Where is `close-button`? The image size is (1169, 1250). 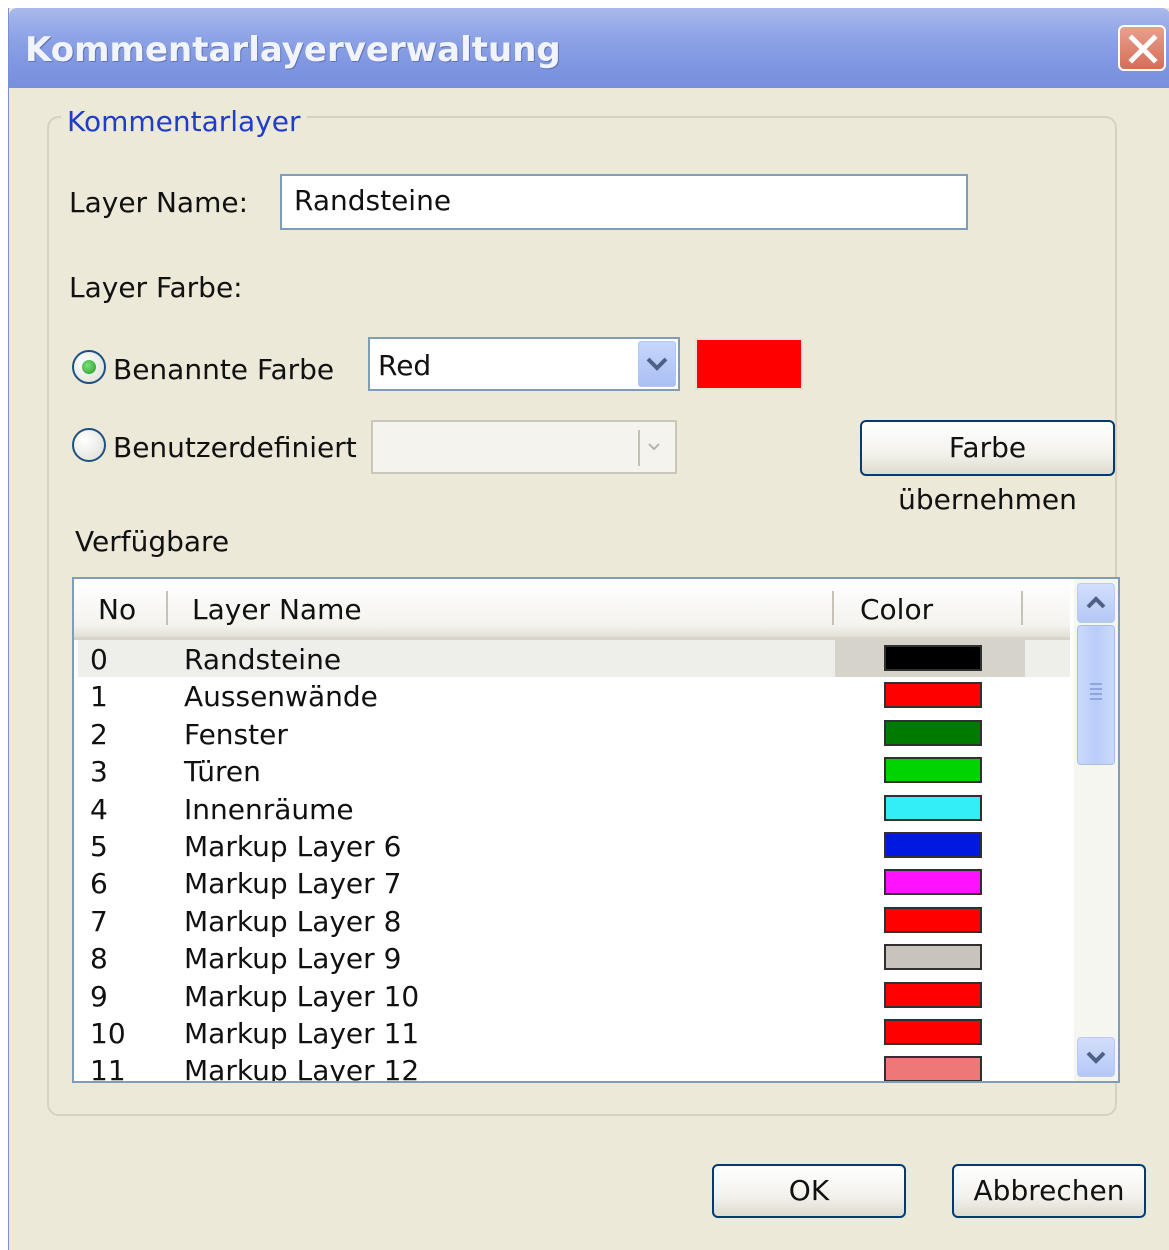
close-button is located at coordinates (1142, 48).